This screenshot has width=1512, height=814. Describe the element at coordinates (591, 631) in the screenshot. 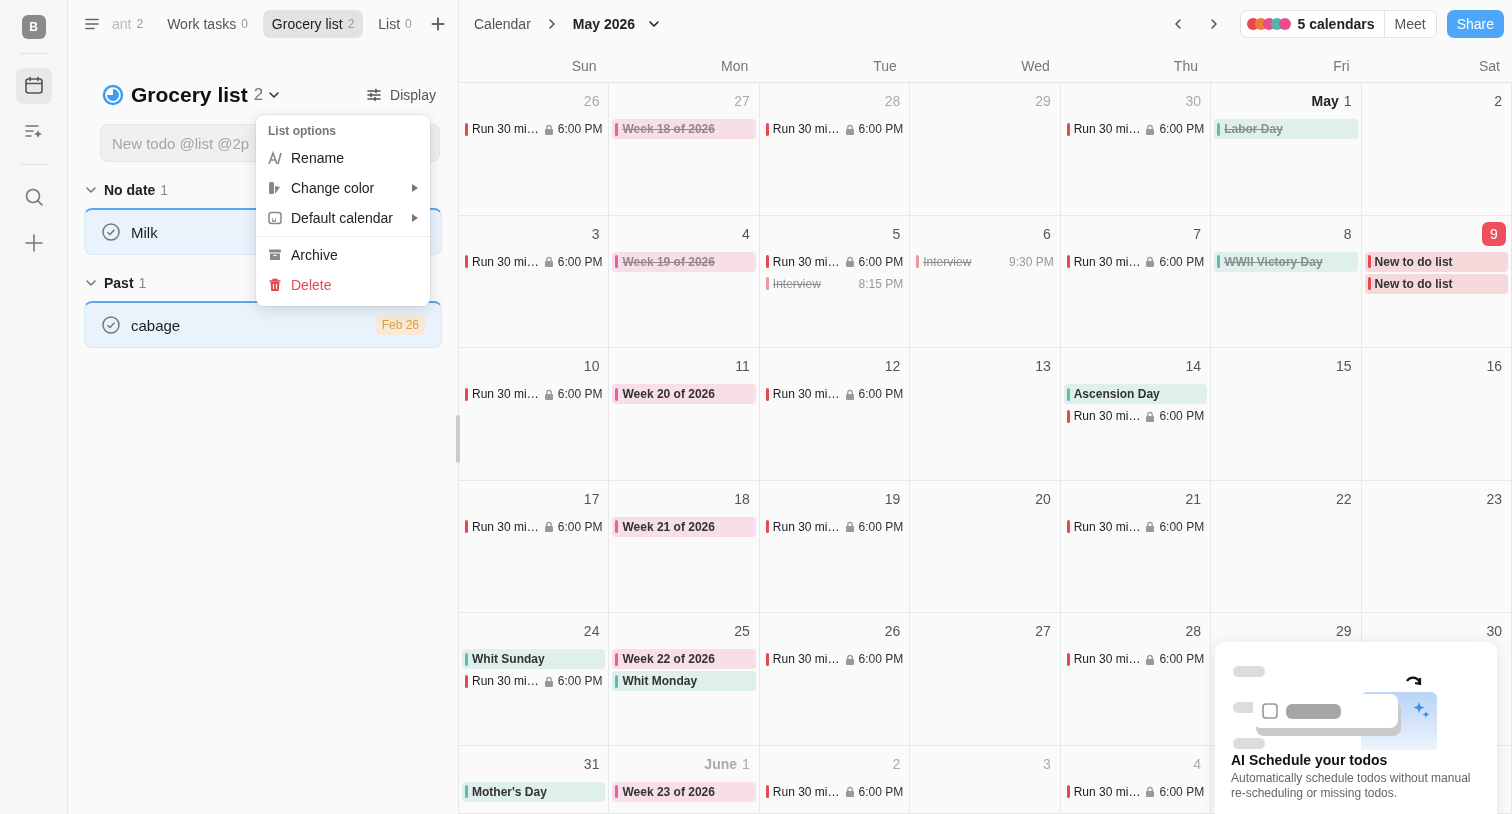

I see `date-number: 24` at that location.